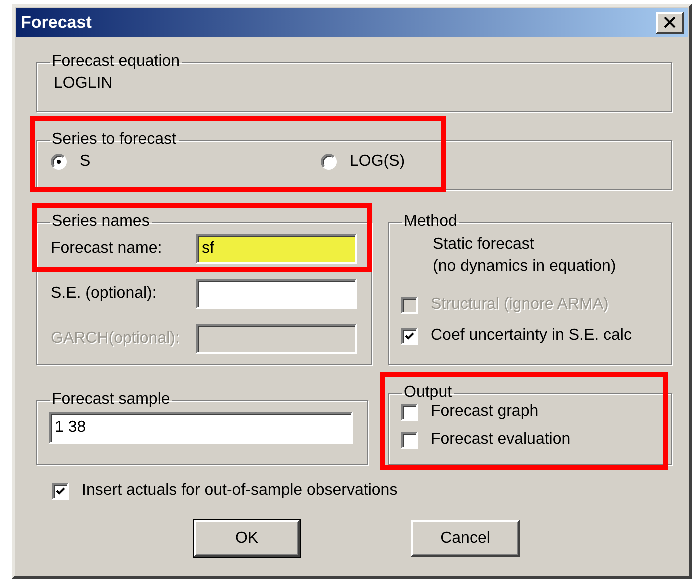  What do you see at coordinates (501, 440) in the screenshot?
I see `checkbox-label: Forecast evaluation` at bounding box center [501, 440].